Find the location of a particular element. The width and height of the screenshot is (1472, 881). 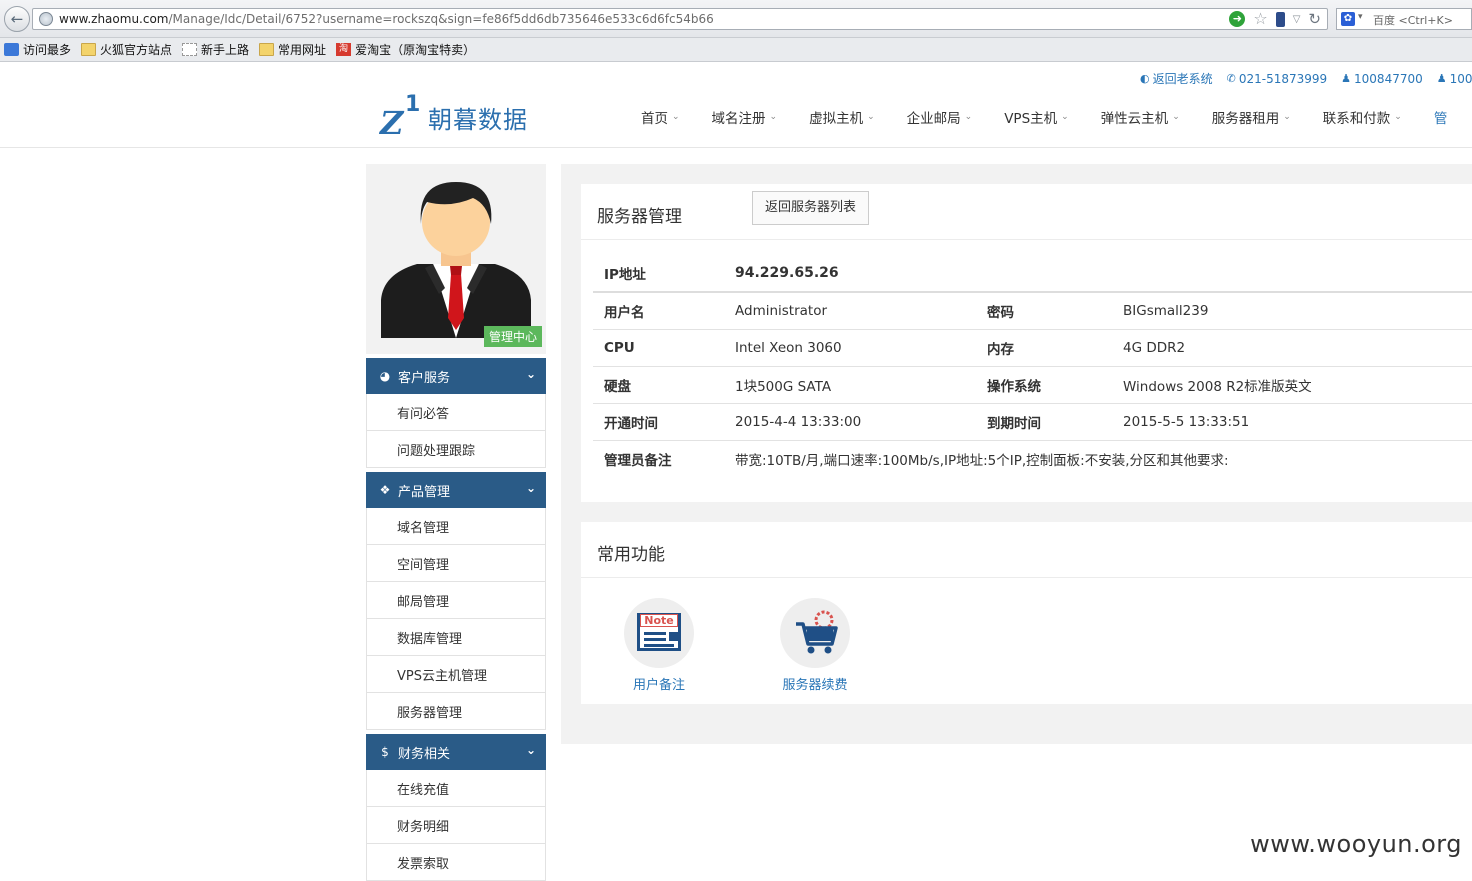

os-label: 操作系统 is located at coordinates (1044, 385).